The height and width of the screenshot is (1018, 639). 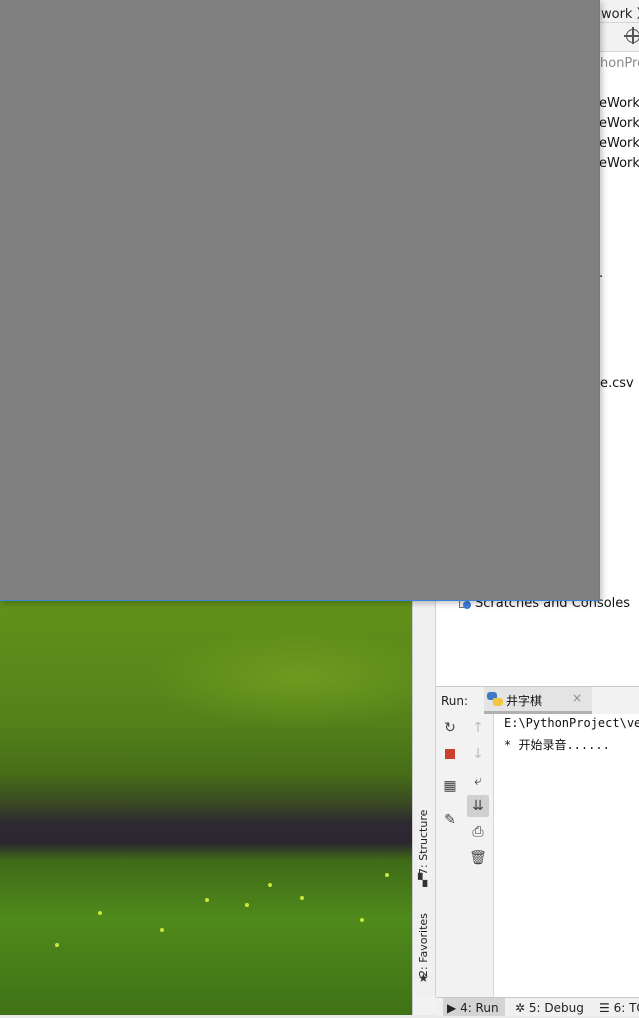 What do you see at coordinates (450, 754) in the screenshot?
I see `stop-icon` at bounding box center [450, 754].